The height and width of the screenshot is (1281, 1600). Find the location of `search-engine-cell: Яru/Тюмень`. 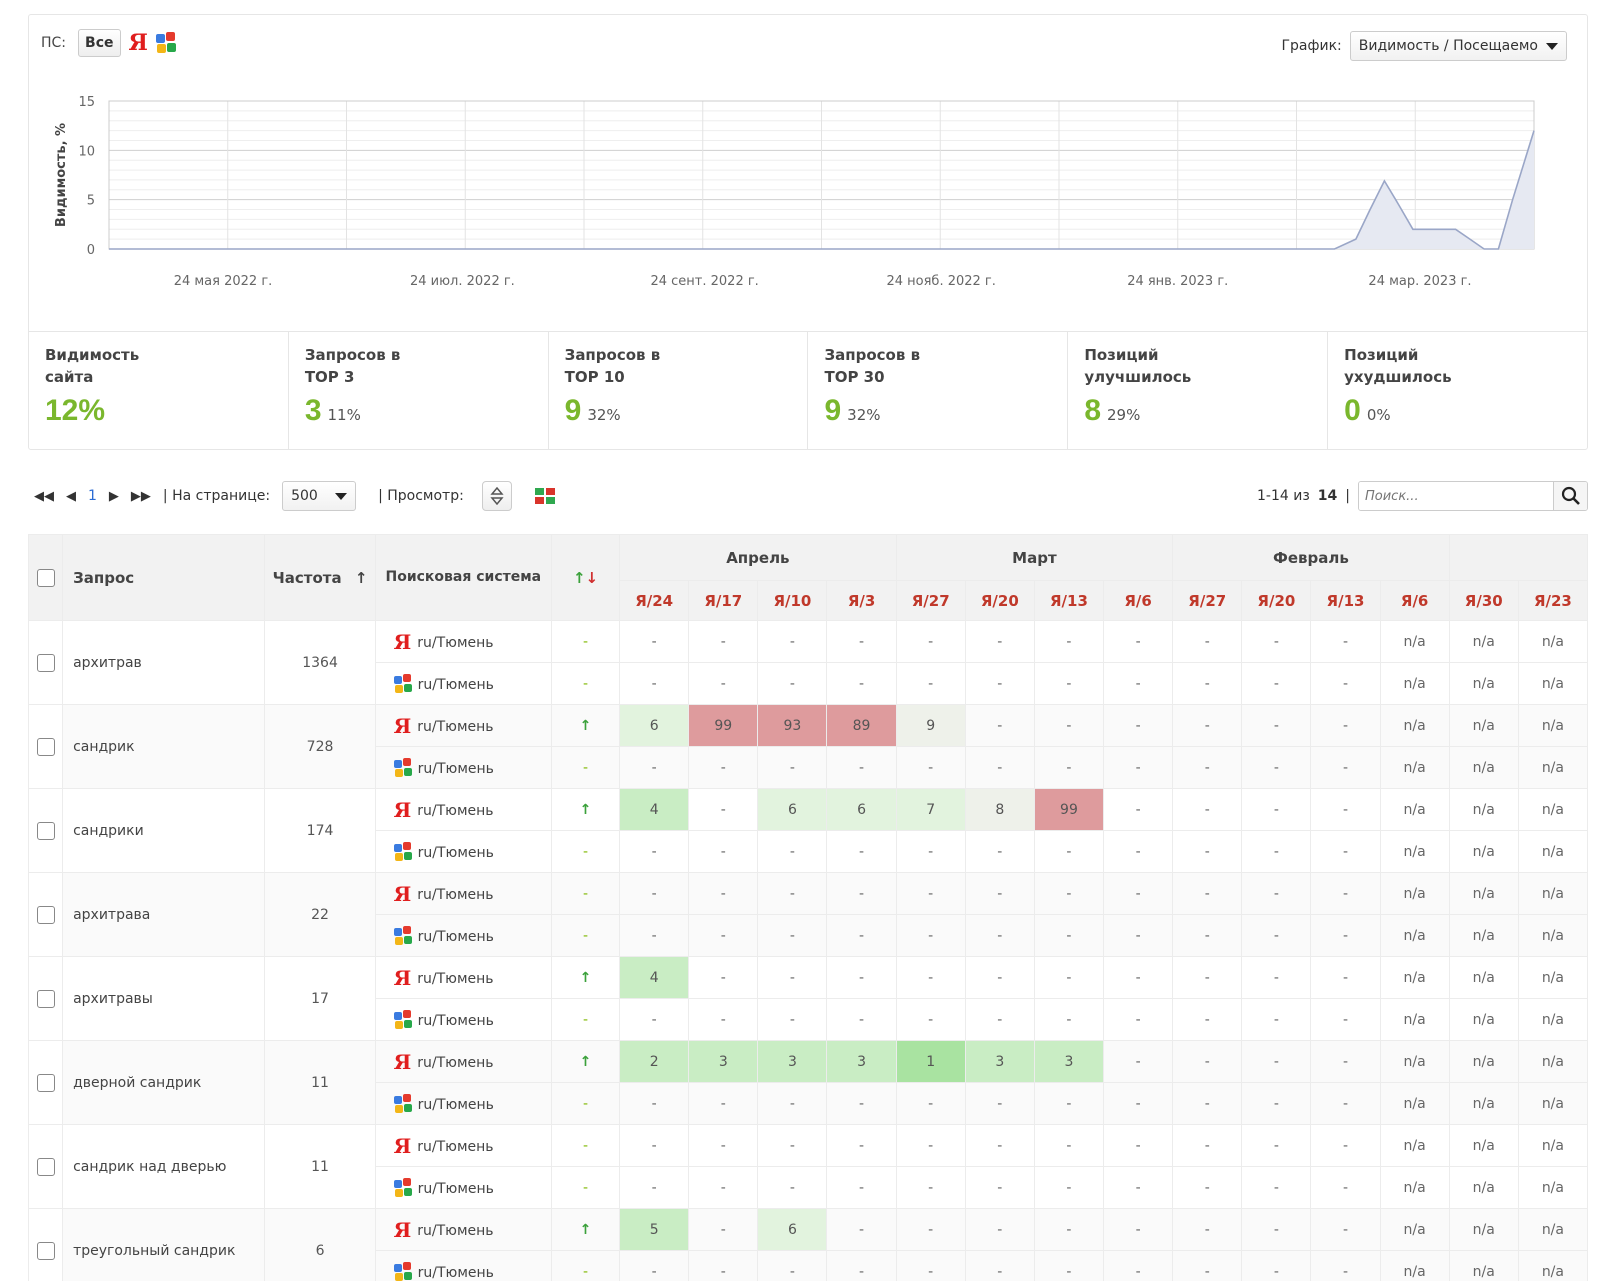

search-engine-cell: Яru/Тюмень is located at coordinates (463, 977).